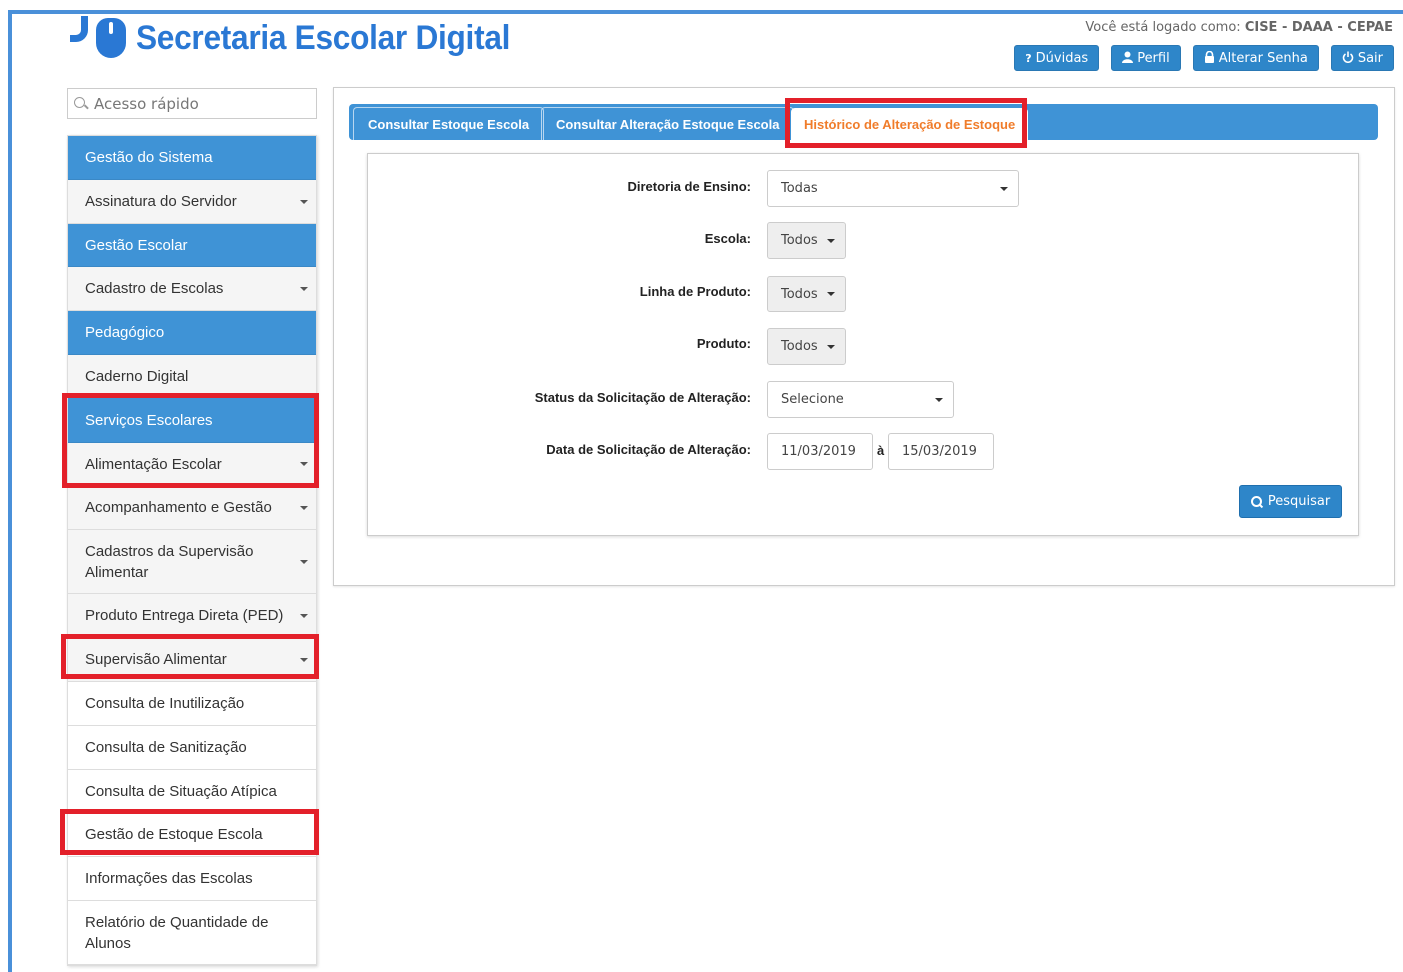  What do you see at coordinates (136, 245) in the screenshot?
I see `sidebar-item-label: Gestão Escolar` at bounding box center [136, 245].